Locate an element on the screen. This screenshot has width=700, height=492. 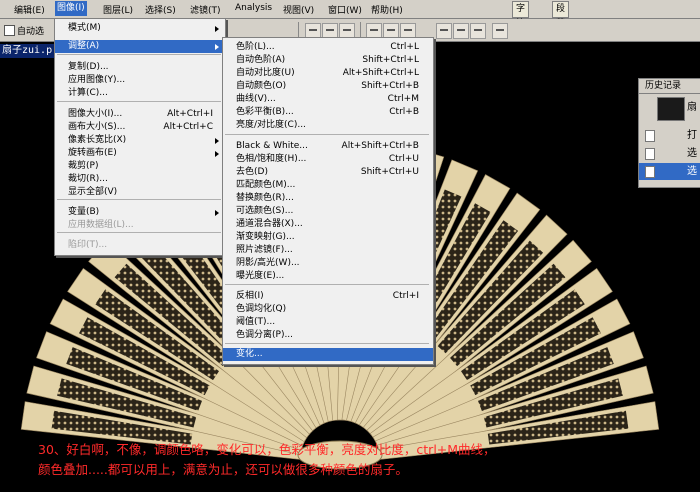
adjust-menu-item: 去色(D) Shift+Ctrl+U is located at coordinates (328, 172).